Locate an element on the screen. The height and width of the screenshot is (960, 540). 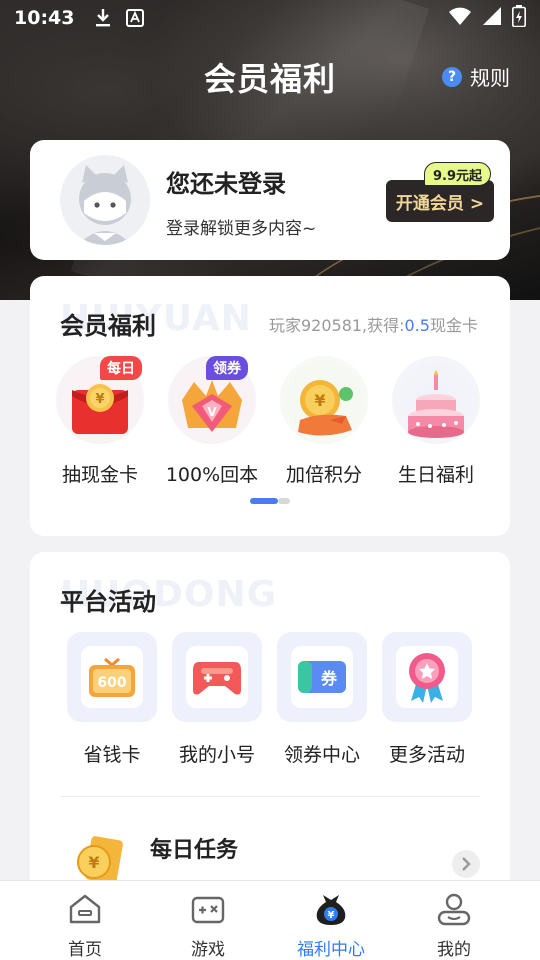
player-suffix: 现金卡 is located at coordinates (453, 325).